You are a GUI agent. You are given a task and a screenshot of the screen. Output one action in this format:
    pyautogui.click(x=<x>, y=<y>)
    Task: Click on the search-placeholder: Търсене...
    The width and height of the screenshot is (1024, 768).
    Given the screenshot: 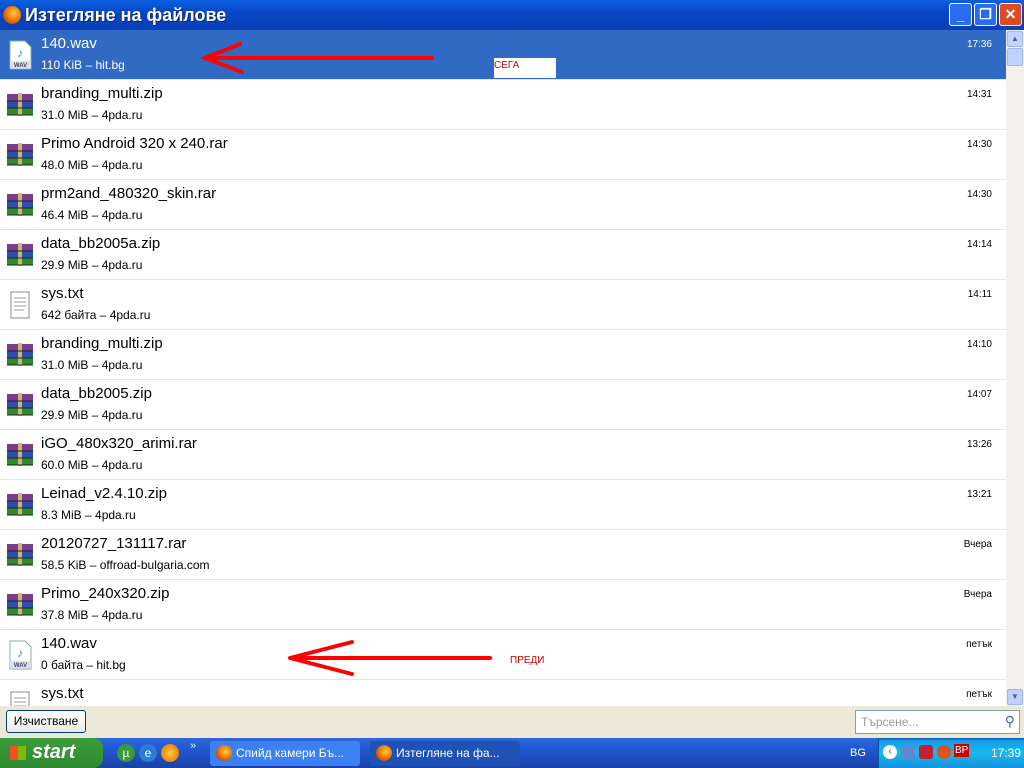 What is the action you would take?
    pyautogui.click(x=890, y=722)
    